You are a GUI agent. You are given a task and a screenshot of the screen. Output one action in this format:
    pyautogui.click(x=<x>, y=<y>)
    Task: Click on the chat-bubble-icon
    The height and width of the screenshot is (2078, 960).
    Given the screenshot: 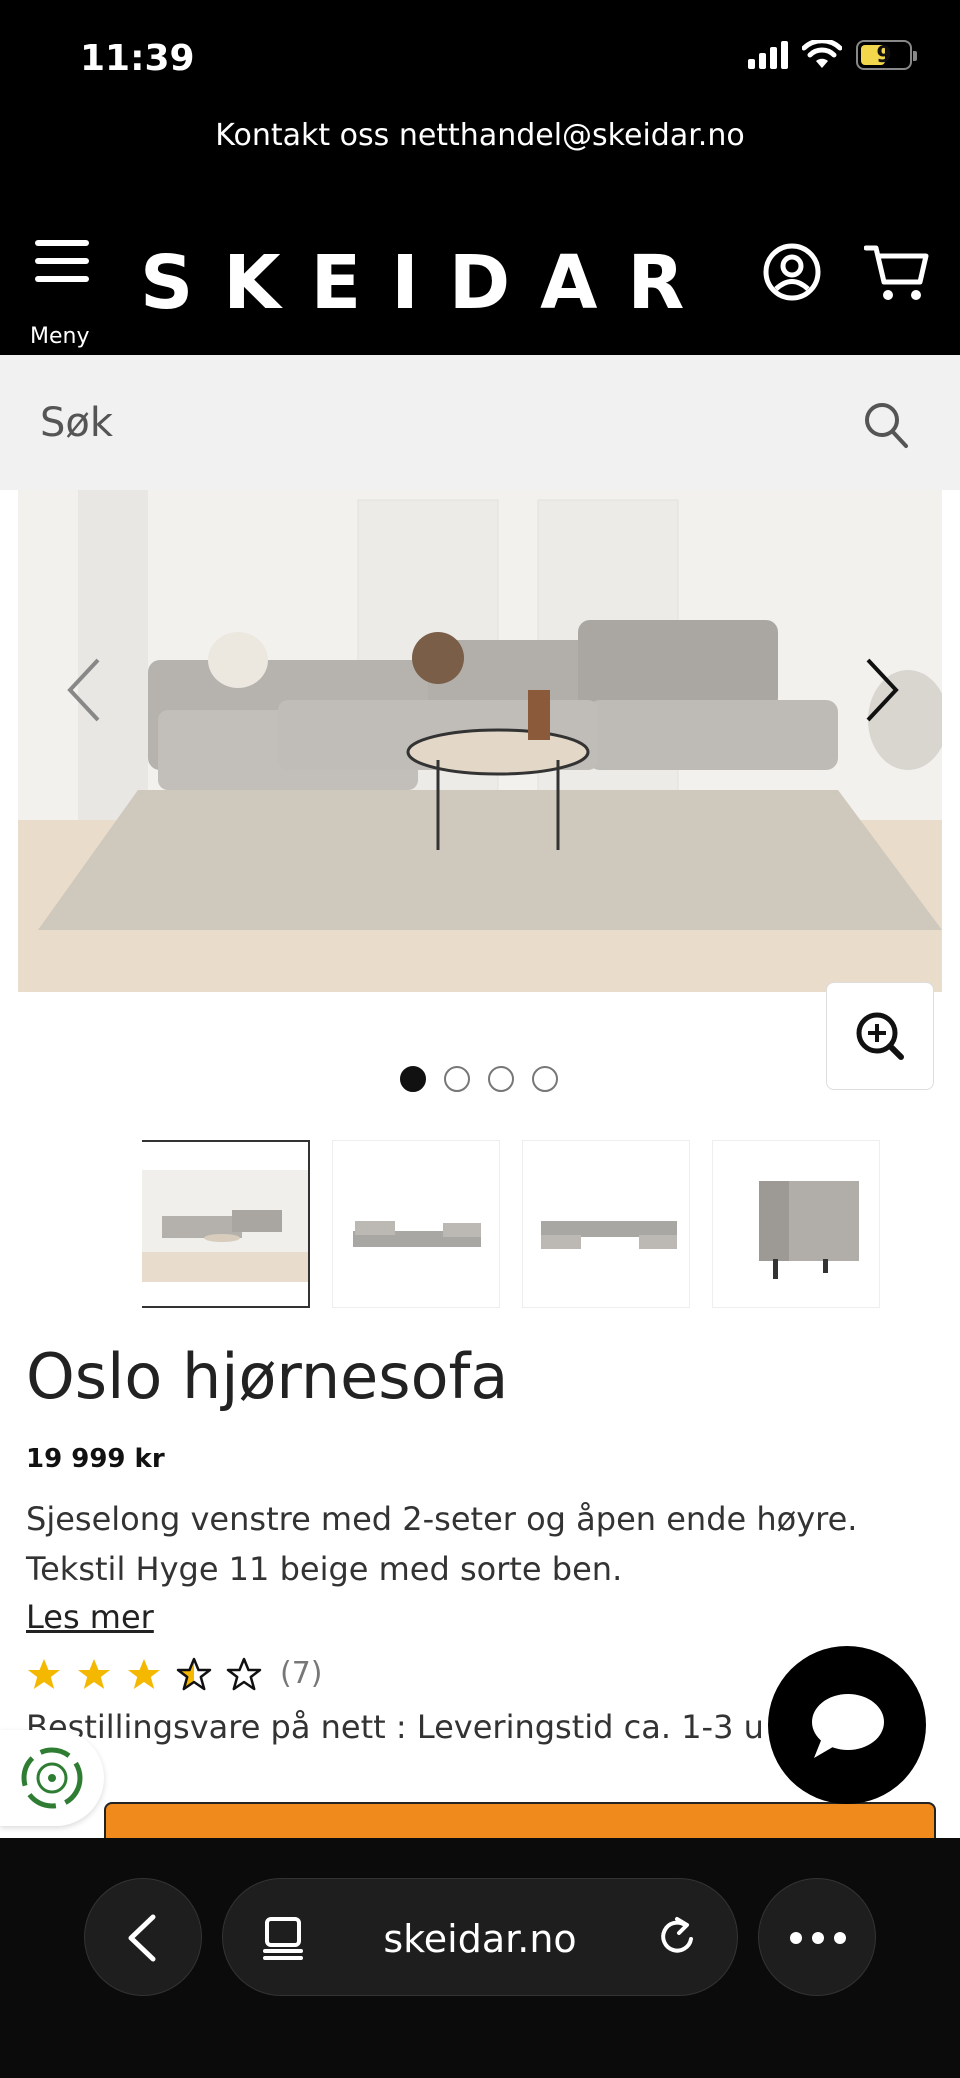 What is the action you would take?
    pyautogui.click(x=847, y=1725)
    